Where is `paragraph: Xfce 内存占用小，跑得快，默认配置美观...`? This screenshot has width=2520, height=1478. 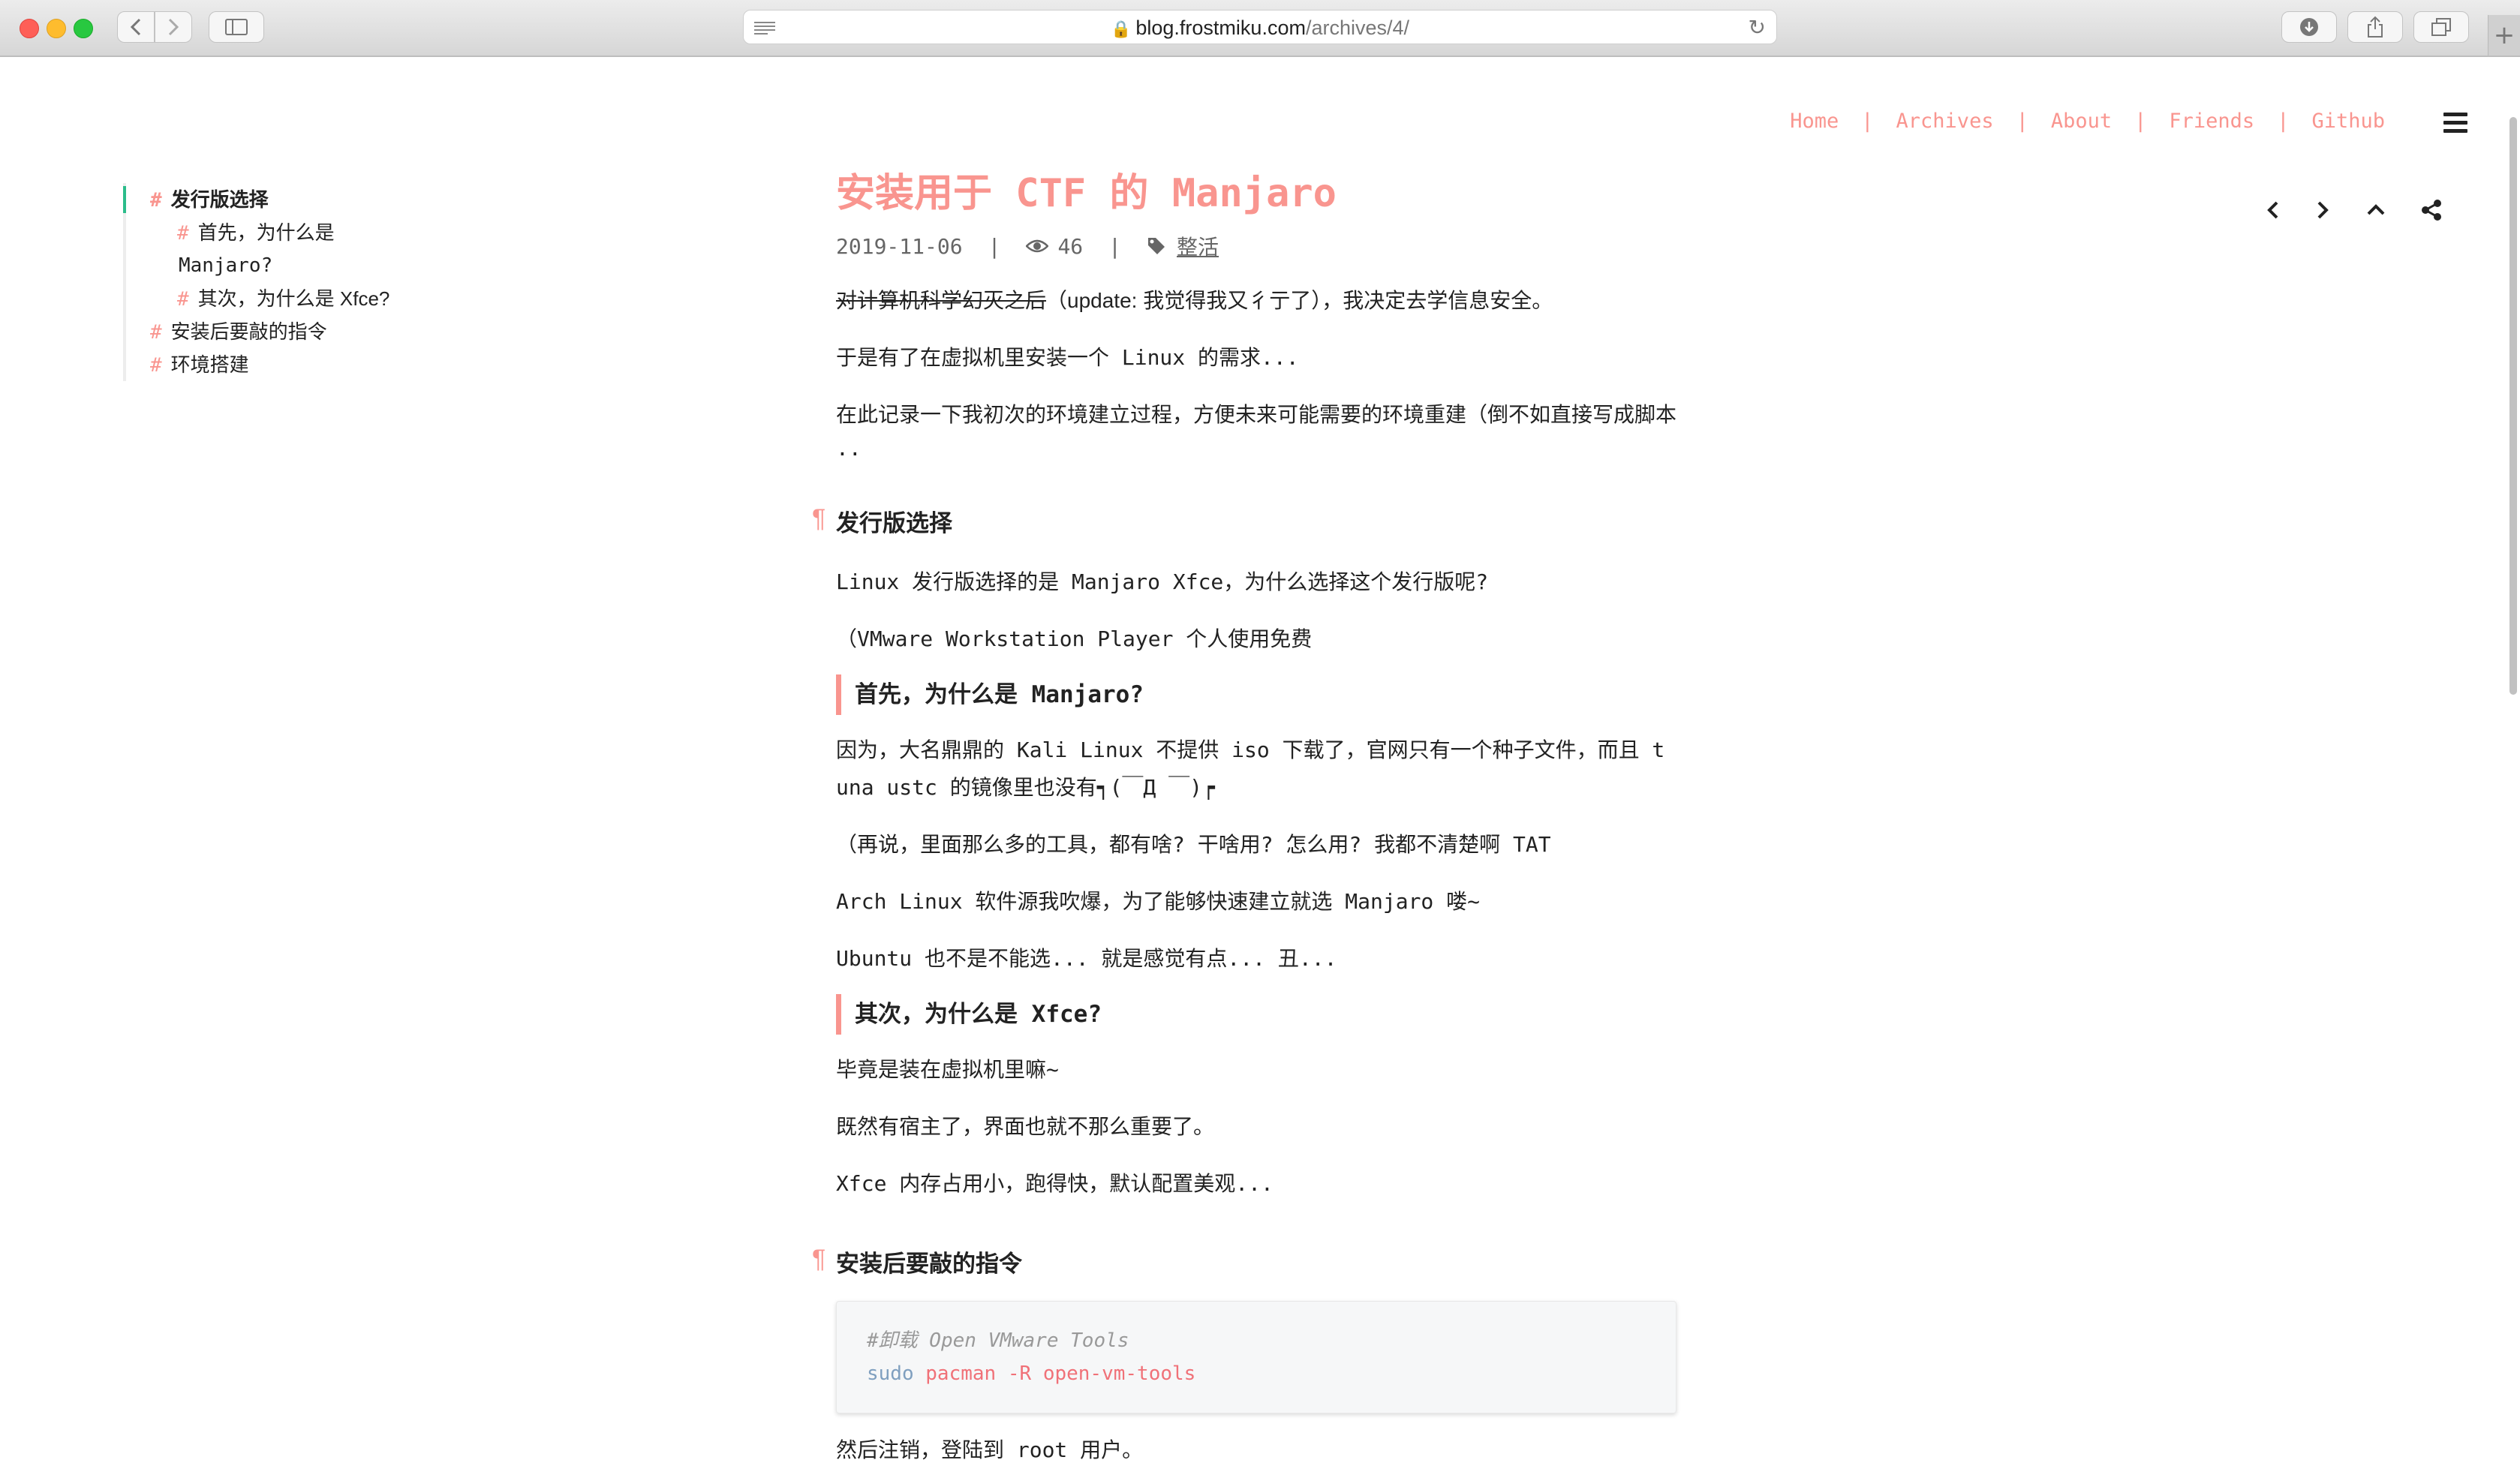 paragraph: Xfce 内存占用小，跑得快，默认配置美观... is located at coordinates (1055, 1183).